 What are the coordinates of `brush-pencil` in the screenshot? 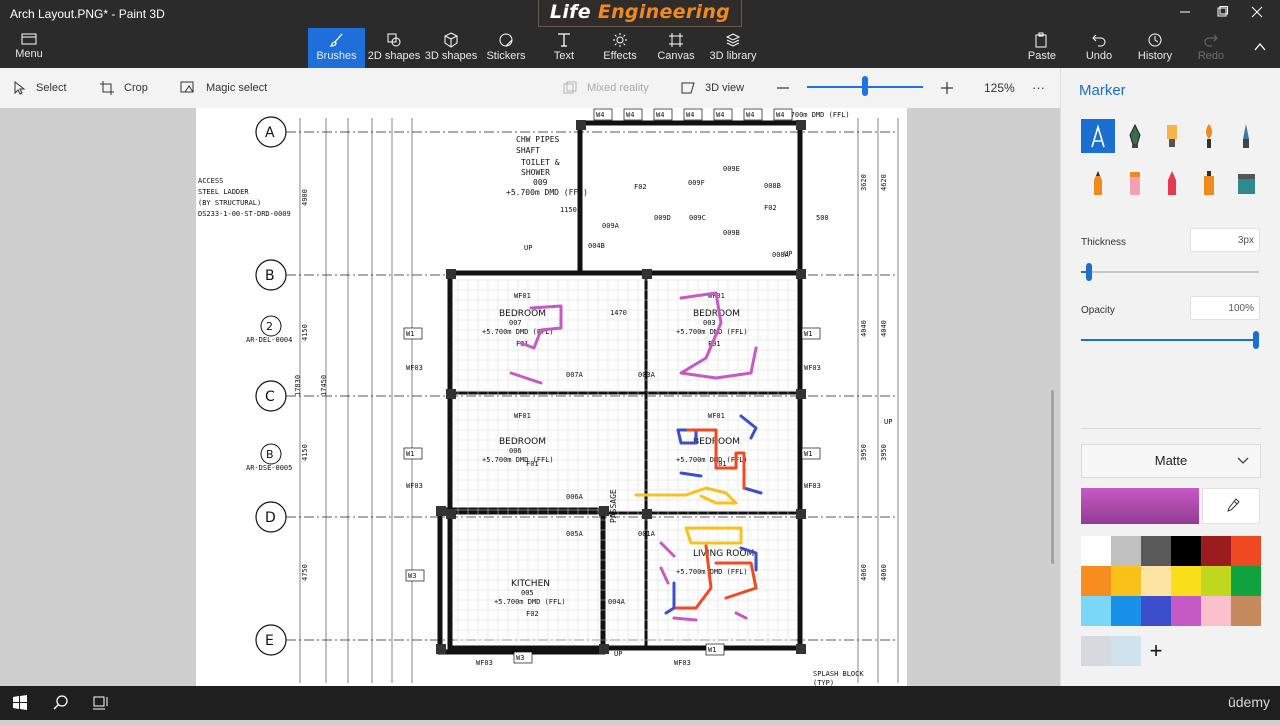 It's located at (1098, 183).